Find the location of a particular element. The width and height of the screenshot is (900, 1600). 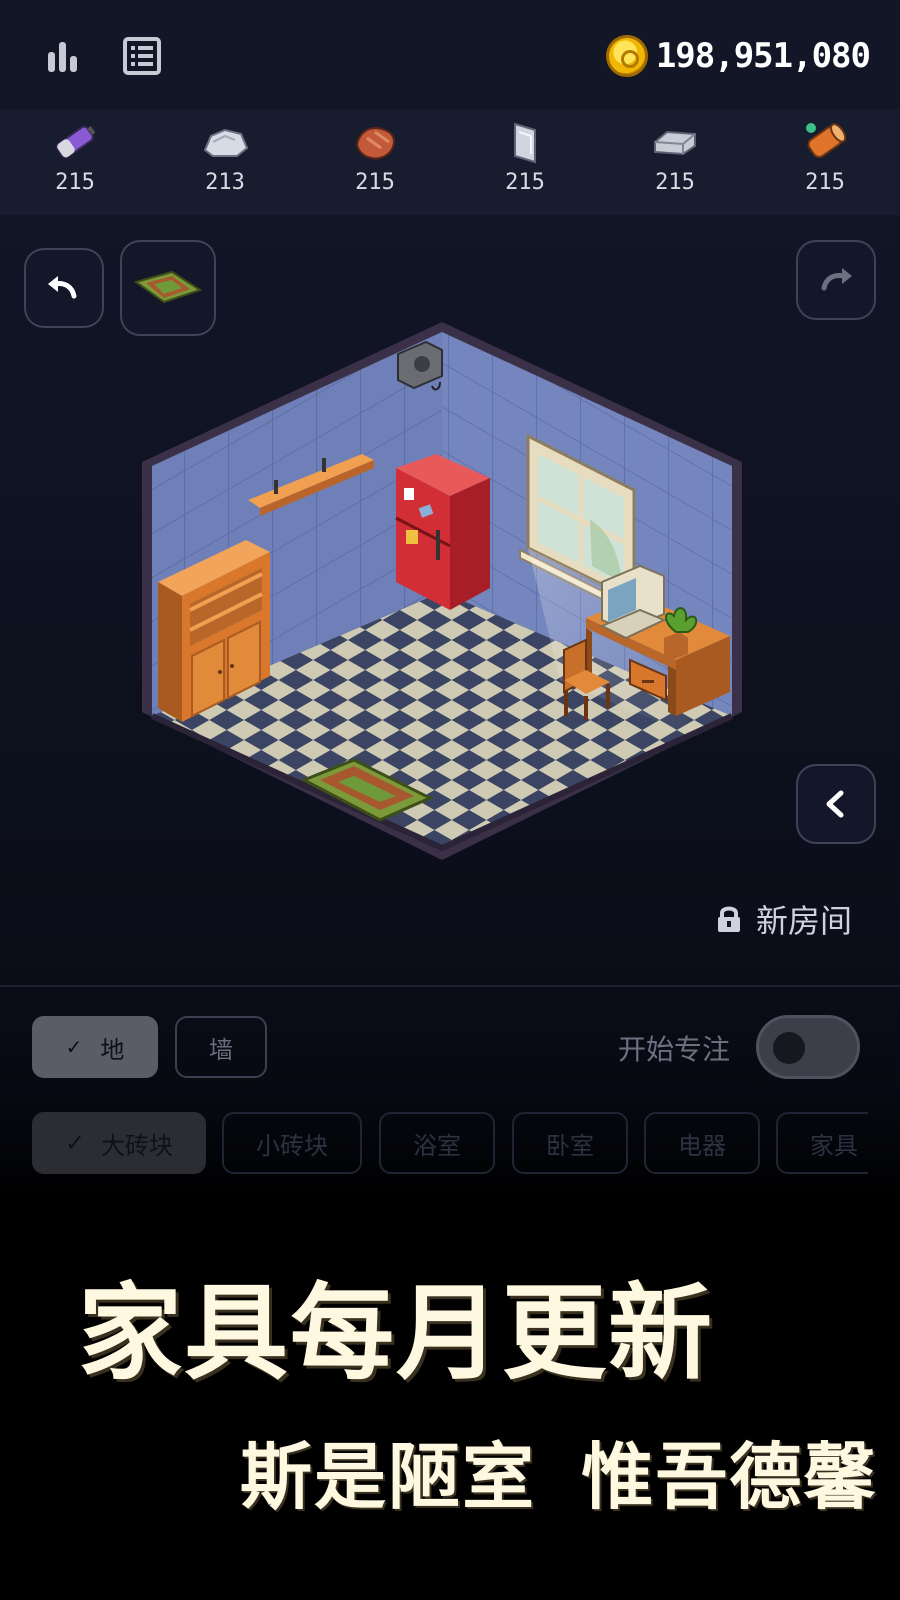

material-leather: 215 is located at coordinates (375, 162).